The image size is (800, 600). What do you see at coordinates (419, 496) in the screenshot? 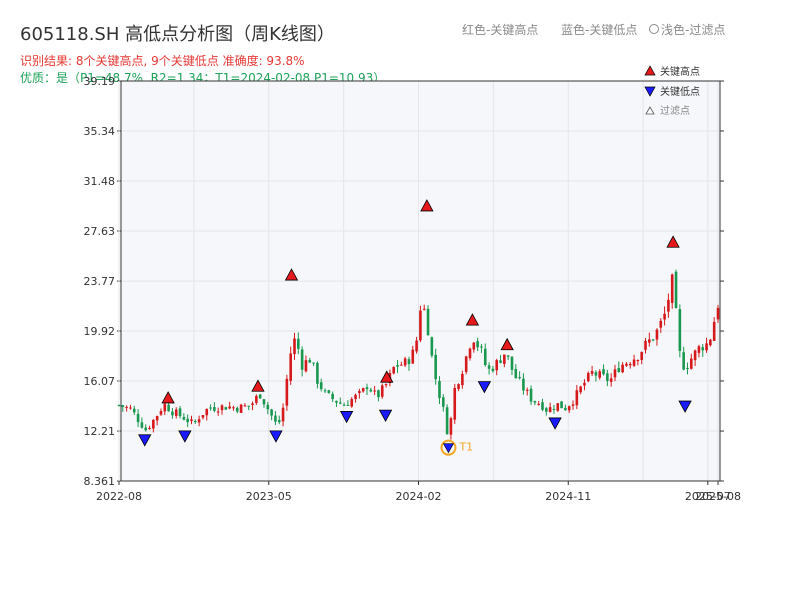
I see `x-tick-label: 2024-02` at bounding box center [419, 496].